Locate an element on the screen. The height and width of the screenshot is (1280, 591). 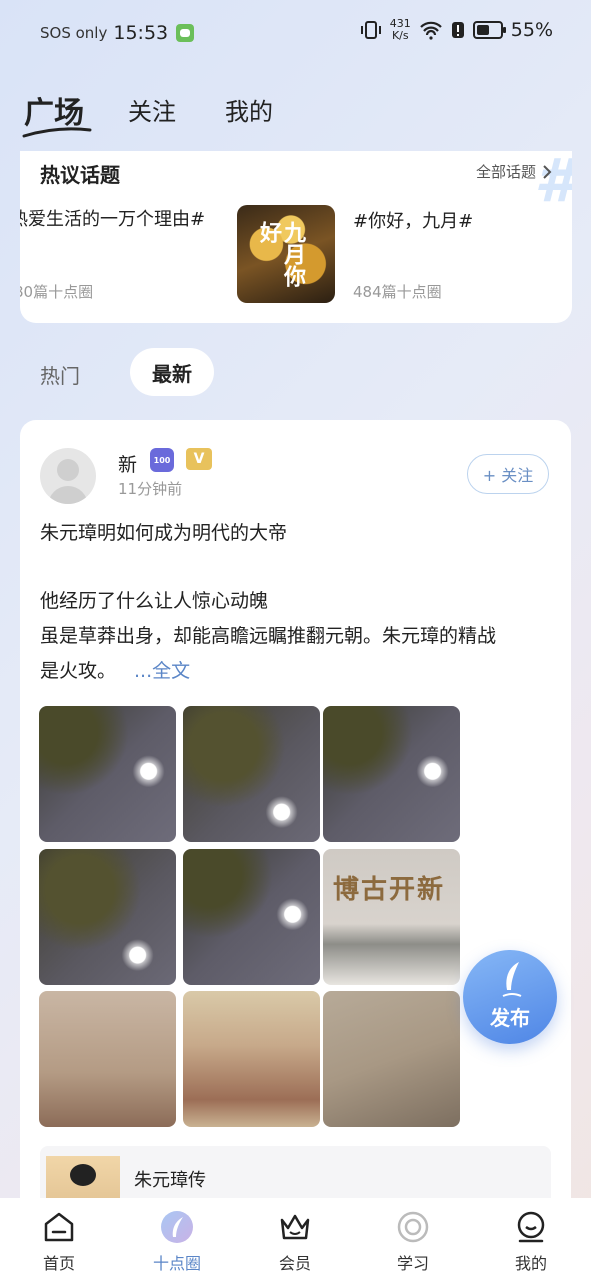
nav-member: 会员 is located at coordinates (295, 1239).